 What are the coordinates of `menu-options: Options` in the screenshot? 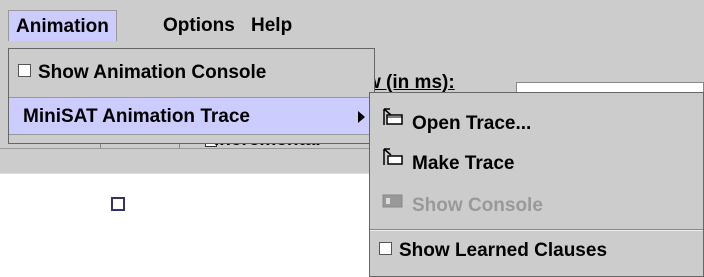 It's located at (199, 25).